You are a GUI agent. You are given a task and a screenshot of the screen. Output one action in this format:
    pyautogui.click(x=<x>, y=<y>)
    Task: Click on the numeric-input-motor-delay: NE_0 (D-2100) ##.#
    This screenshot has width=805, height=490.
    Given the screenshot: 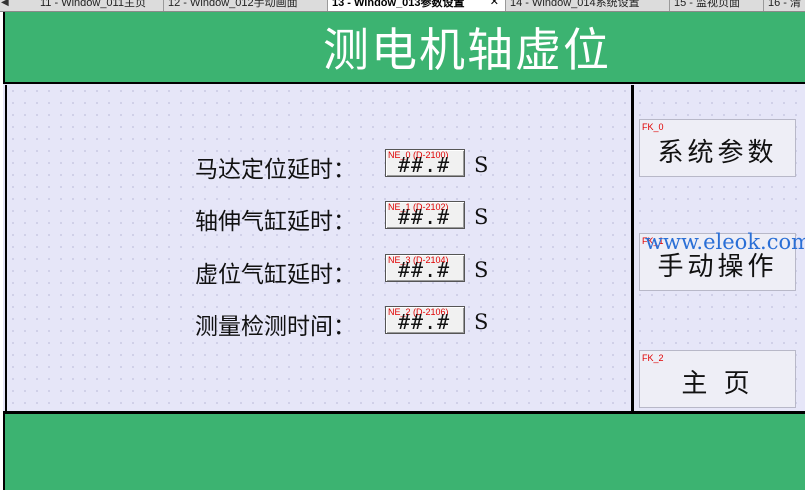 What is the action you would take?
    pyautogui.click(x=425, y=163)
    